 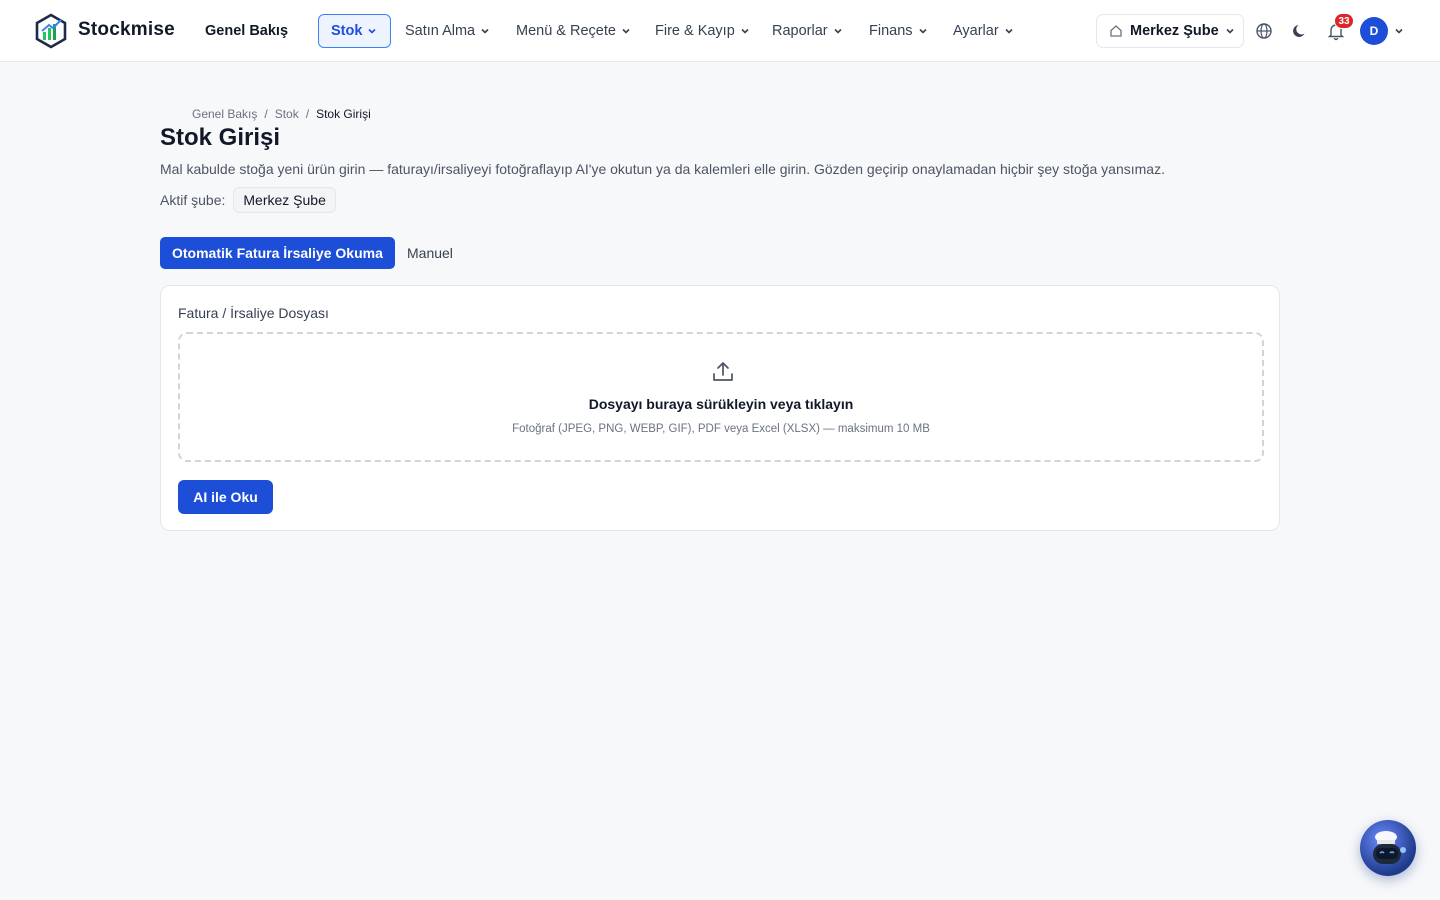 What do you see at coordinates (1344, 21) in the screenshot?
I see `notification-badge: 33` at bounding box center [1344, 21].